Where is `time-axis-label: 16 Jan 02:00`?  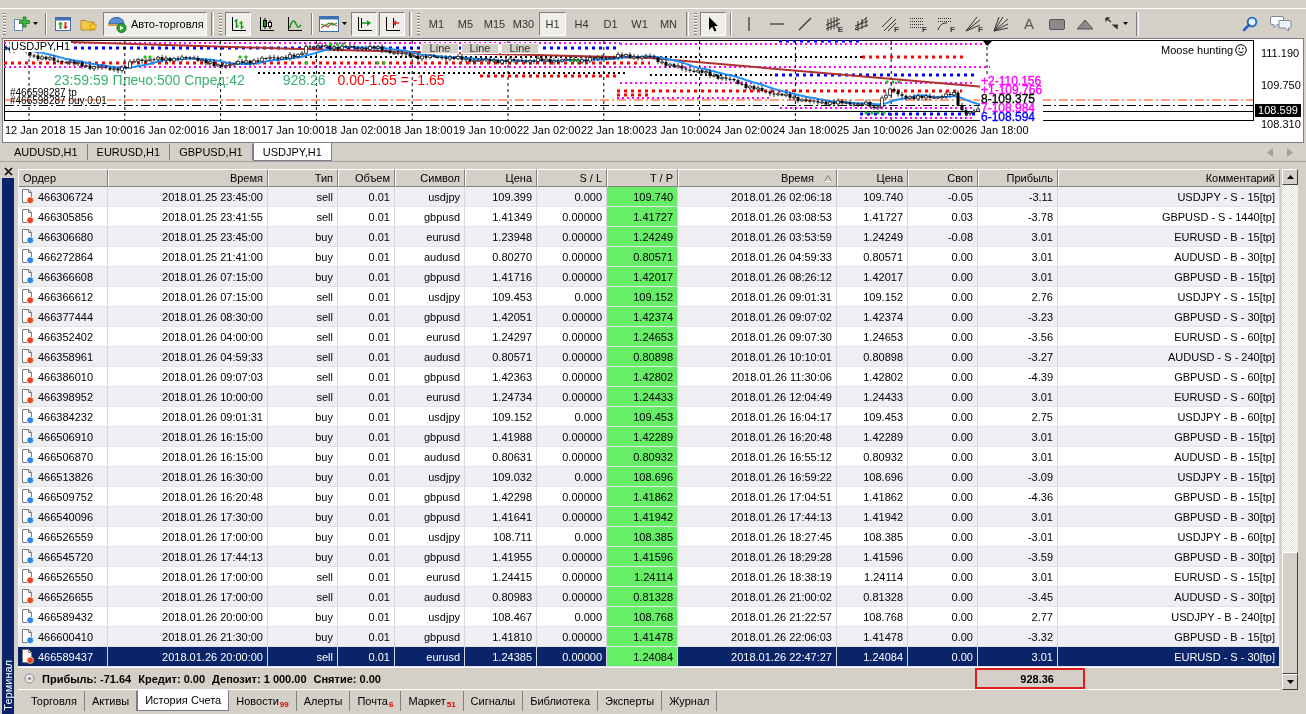
time-axis-label: 16 Jan 02:00 is located at coordinates (165, 130).